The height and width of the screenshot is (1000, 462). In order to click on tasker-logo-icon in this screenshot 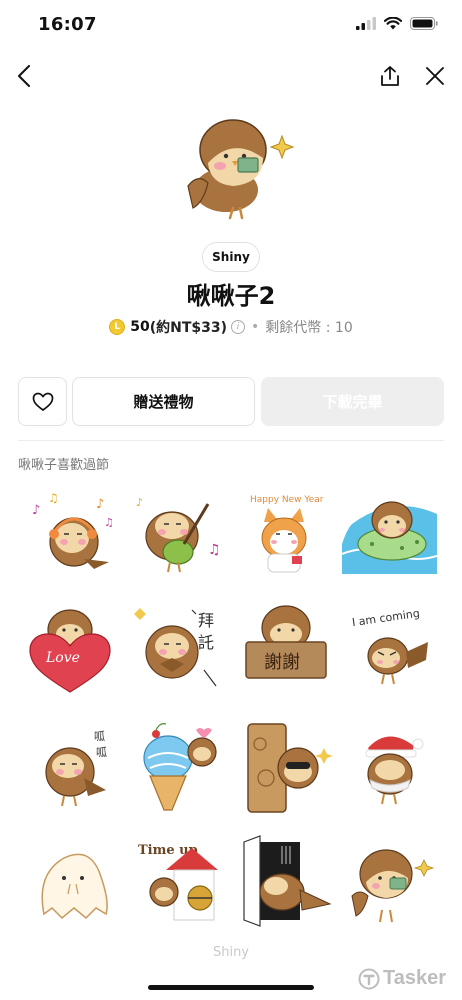, I will do `click(369, 978)`.